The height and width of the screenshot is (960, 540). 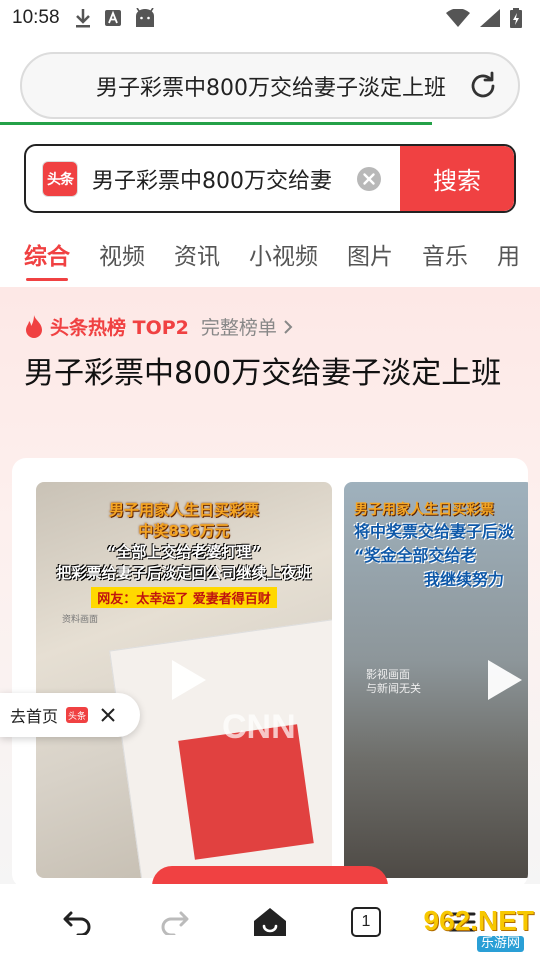 I want to click on text-app-icon, so click(x=113, y=18).